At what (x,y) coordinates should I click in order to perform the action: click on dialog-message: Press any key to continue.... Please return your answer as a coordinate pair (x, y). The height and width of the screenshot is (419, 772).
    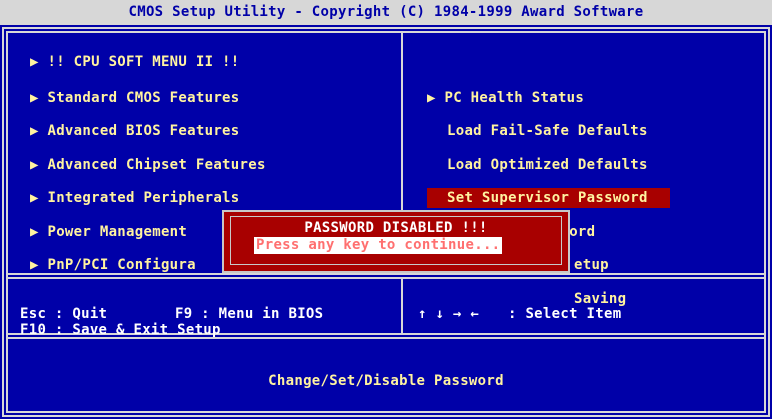
    Looking at the image, I should click on (378, 245).